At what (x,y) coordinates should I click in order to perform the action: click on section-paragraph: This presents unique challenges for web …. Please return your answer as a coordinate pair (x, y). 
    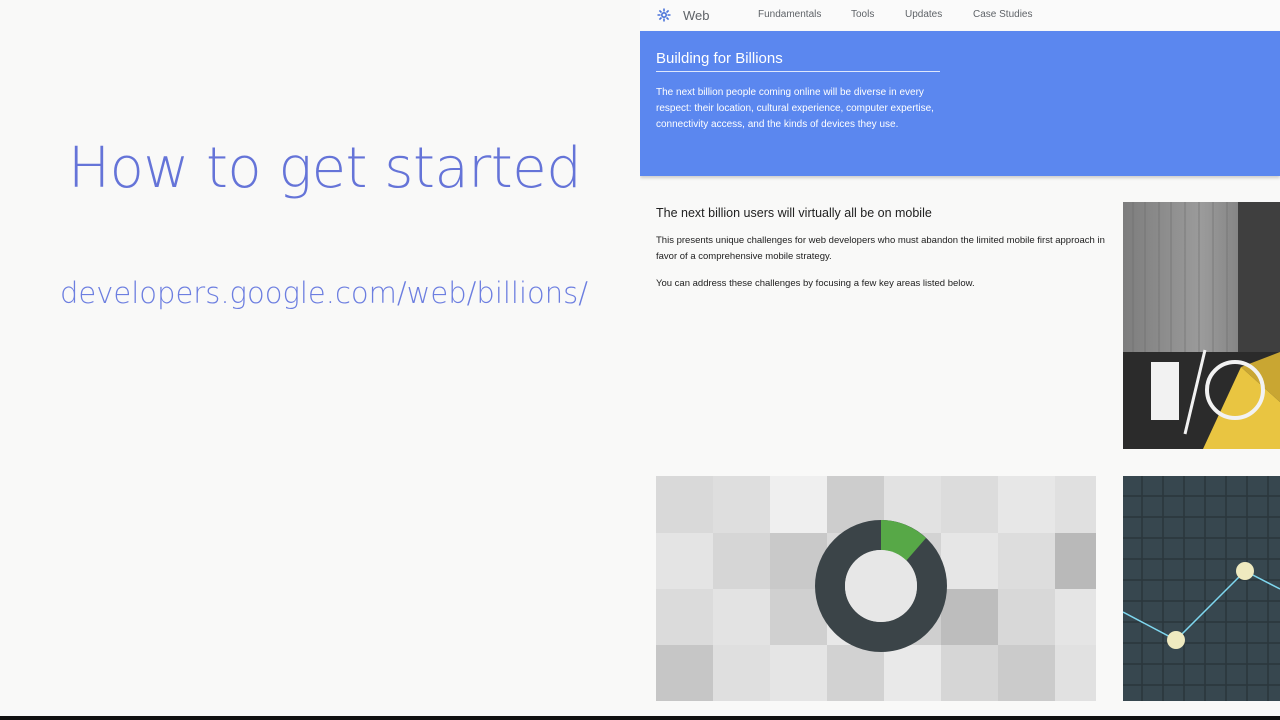
    Looking at the image, I should click on (880, 248).